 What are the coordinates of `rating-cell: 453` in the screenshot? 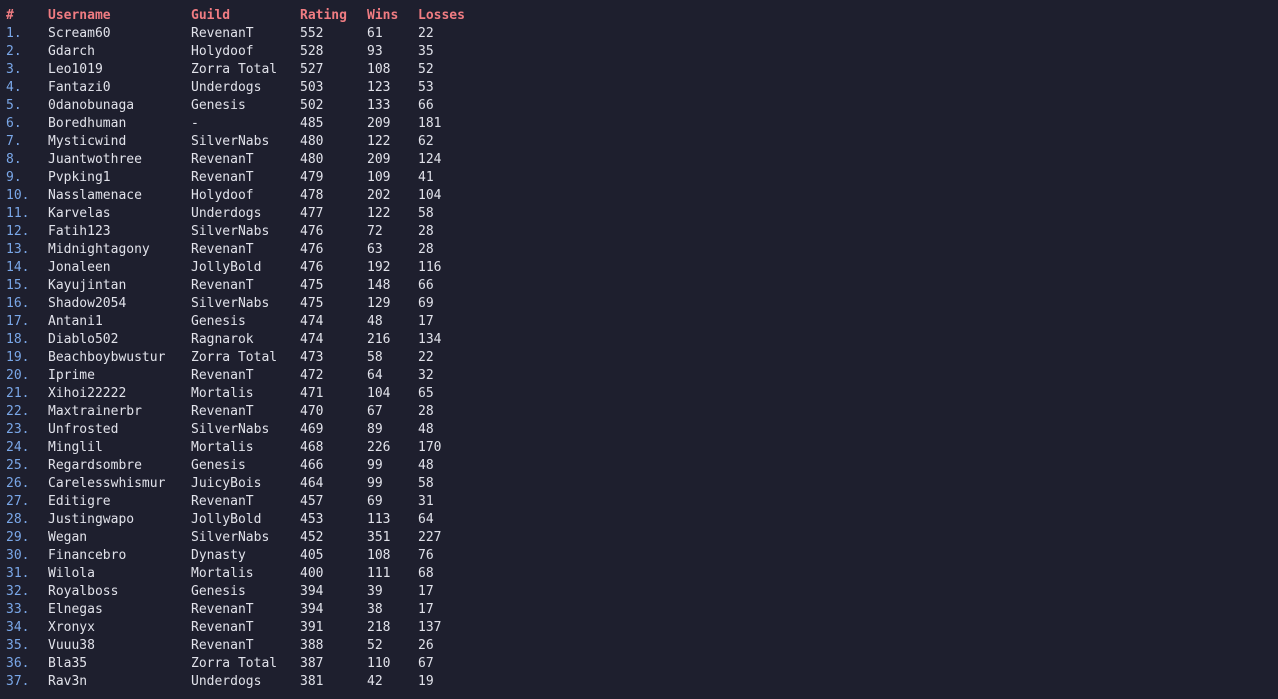 It's located at (312, 519).